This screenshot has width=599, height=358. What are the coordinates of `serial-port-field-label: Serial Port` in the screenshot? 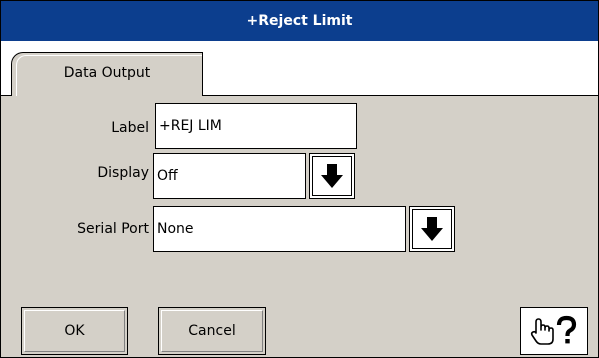 It's located at (113, 229).